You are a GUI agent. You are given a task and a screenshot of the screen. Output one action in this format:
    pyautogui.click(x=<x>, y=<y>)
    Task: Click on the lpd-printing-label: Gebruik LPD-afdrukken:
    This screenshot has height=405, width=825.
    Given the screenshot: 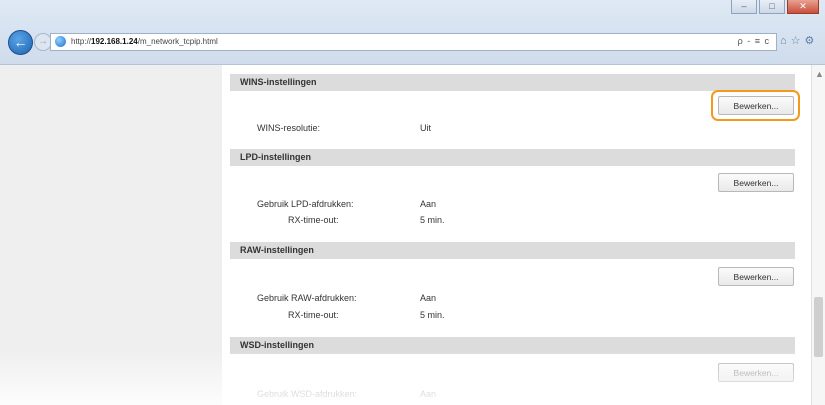 What is the action you would take?
    pyautogui.click(x=305, y=204)
    